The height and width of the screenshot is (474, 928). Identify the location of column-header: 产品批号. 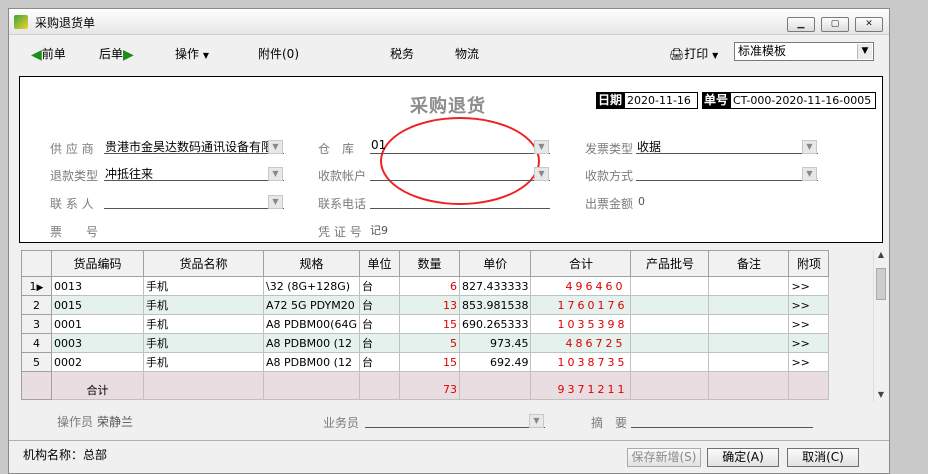
(670, 263).